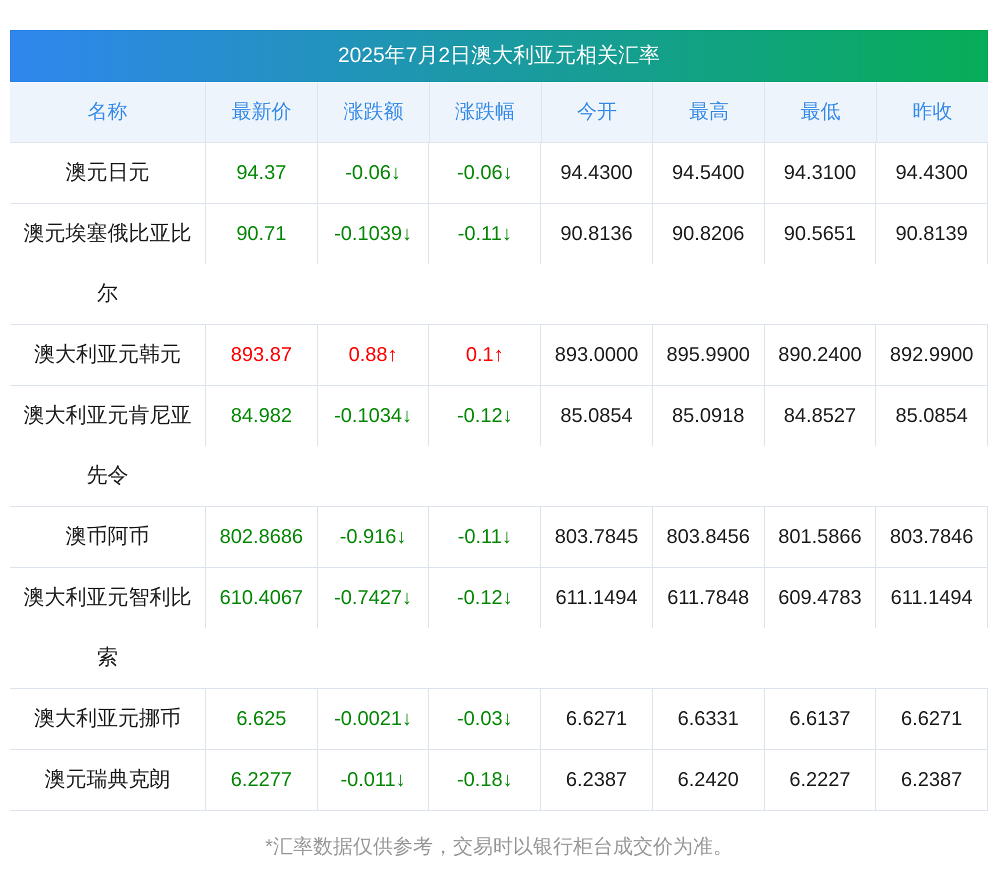 The image size is (1000, 877). What do you see at coordinates (374, 719) in the screenshot?
I see `table-cell: -0.0021↓` at bounding box center [374, 719].